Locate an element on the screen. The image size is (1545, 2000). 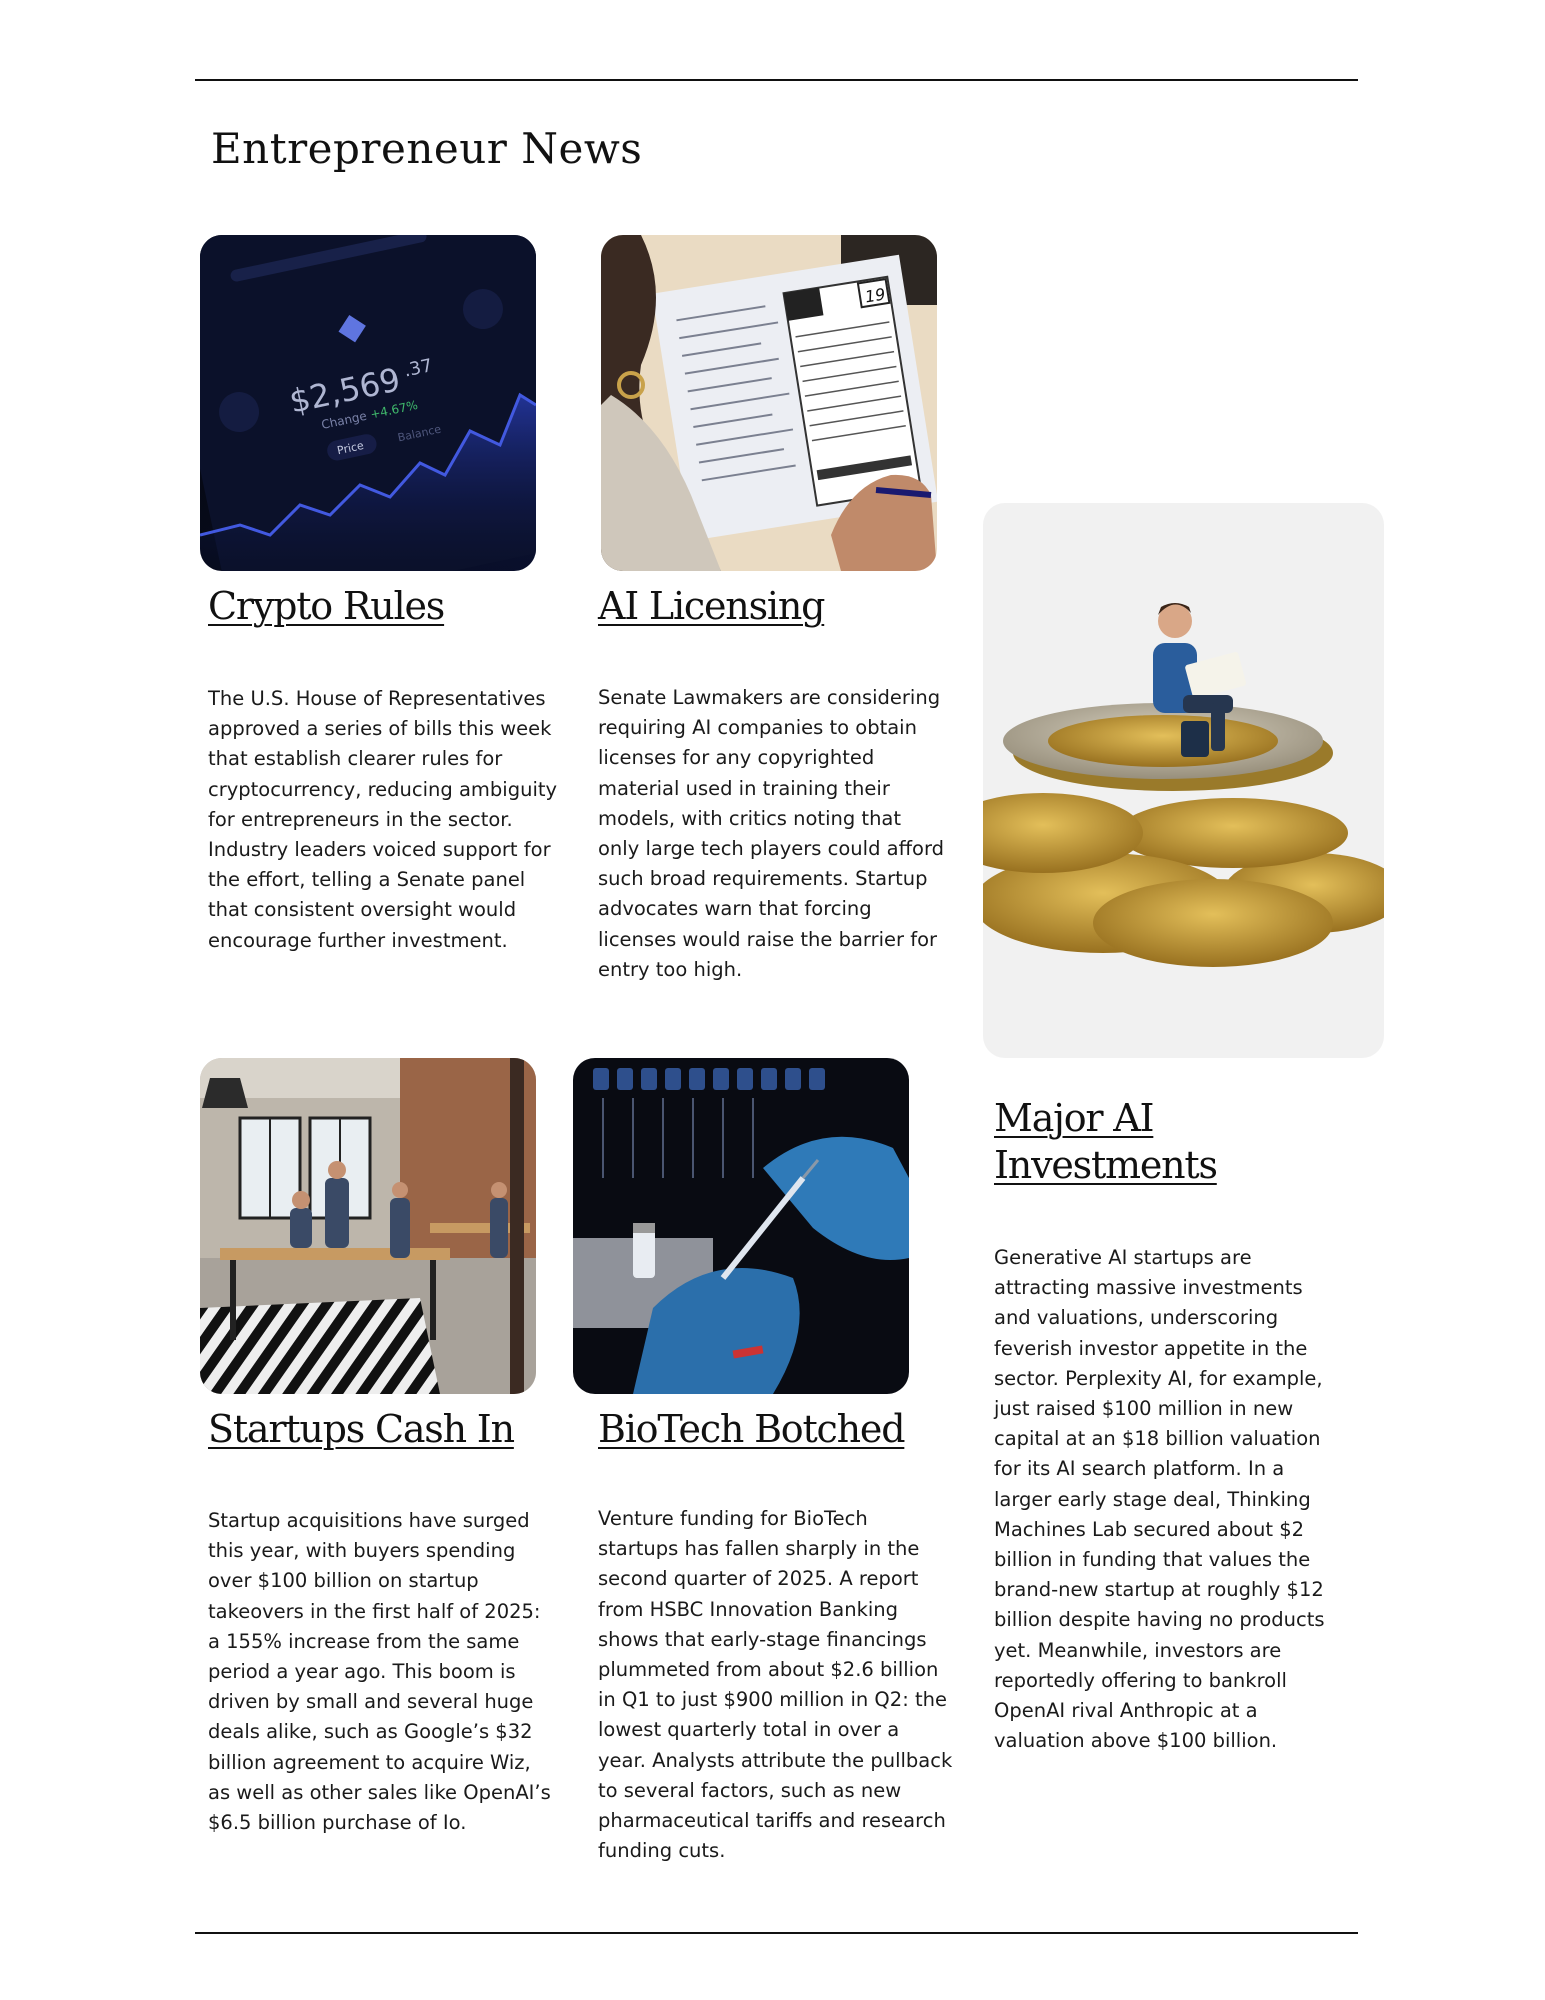
signing-document-photo: 19 is located at coordinates (769, 403).